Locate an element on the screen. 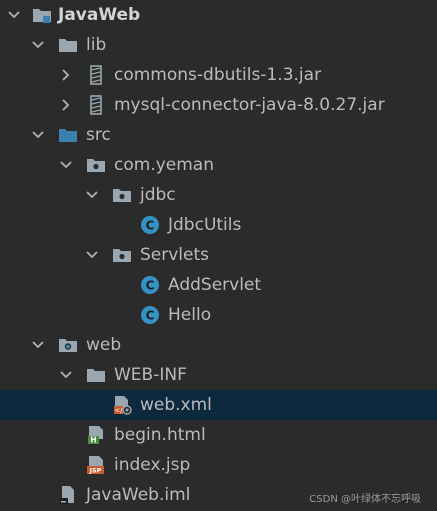 Image resolution: width=437 pixels, height=511 pixels. tree-node-label: index.jsp is located at coordinates (152, 465).